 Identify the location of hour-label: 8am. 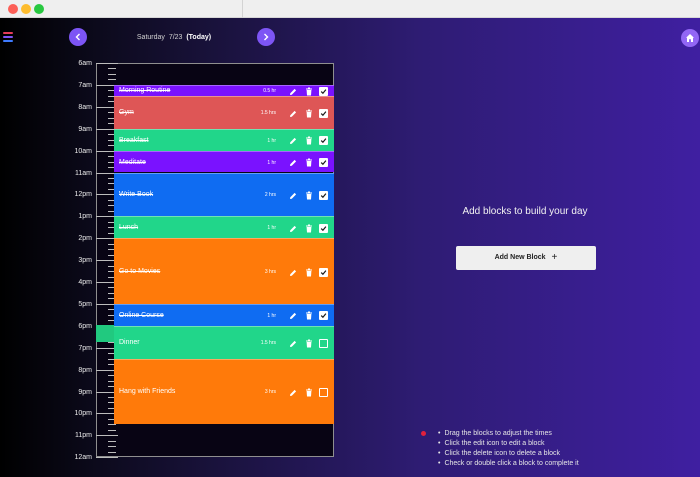
(85, 107).